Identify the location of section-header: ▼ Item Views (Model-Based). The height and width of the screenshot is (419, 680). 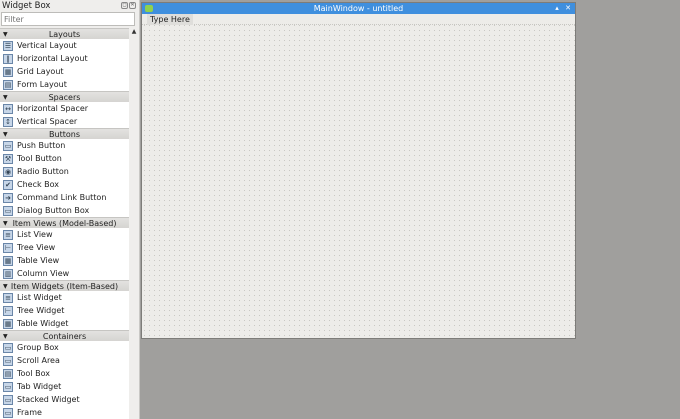
(64, 222).